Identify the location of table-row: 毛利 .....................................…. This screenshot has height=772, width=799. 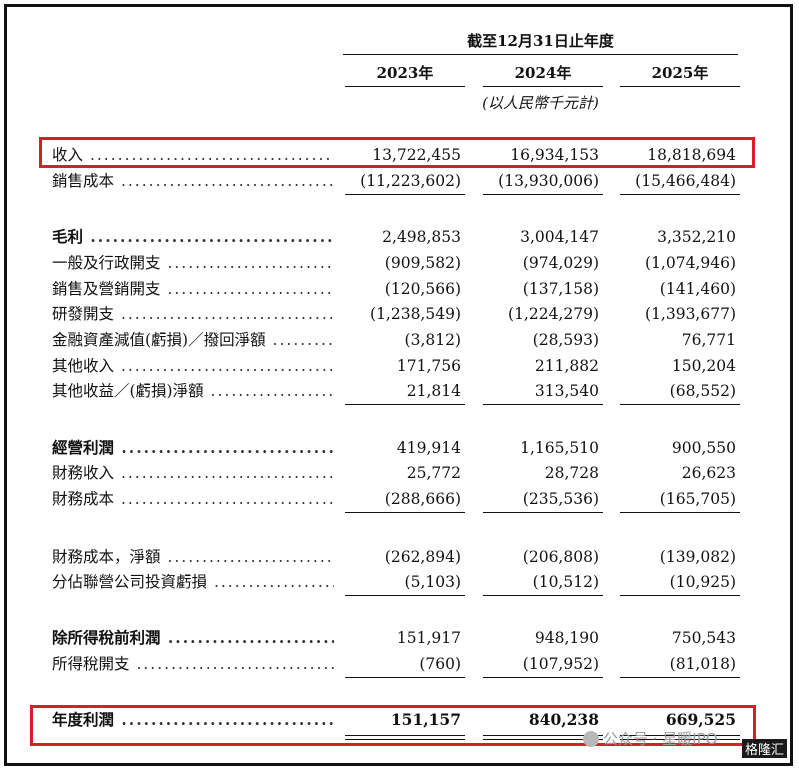
(399, 237).